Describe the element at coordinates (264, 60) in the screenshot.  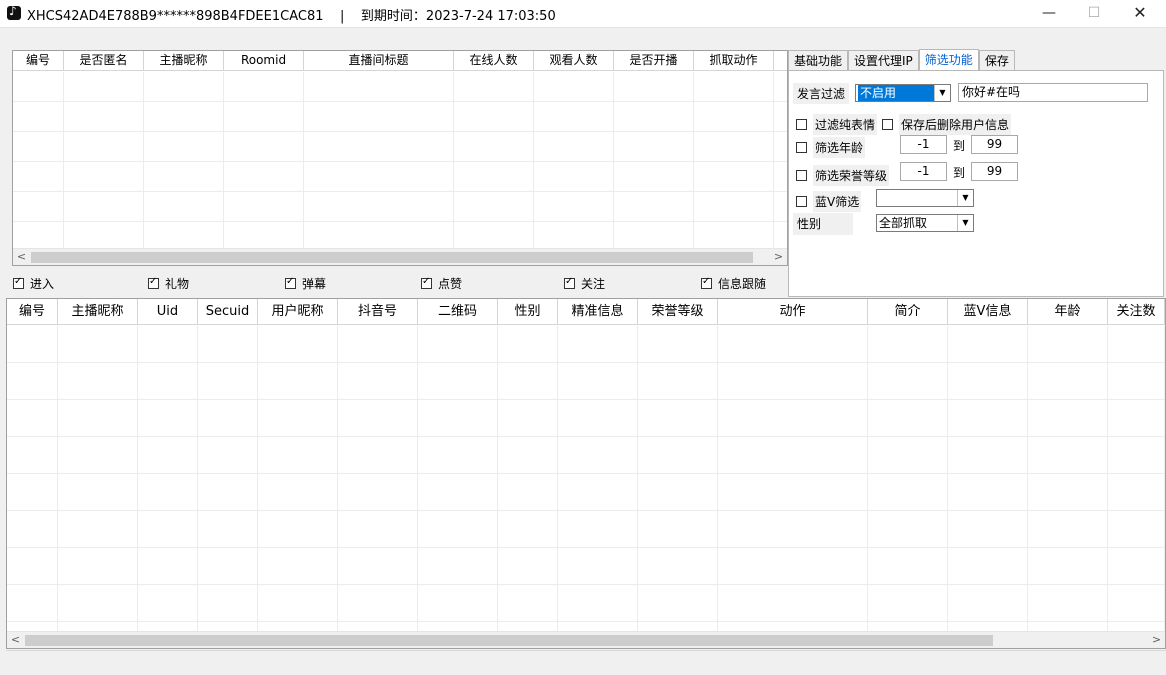
I see `col-header-roomid: Roomid` at that location.